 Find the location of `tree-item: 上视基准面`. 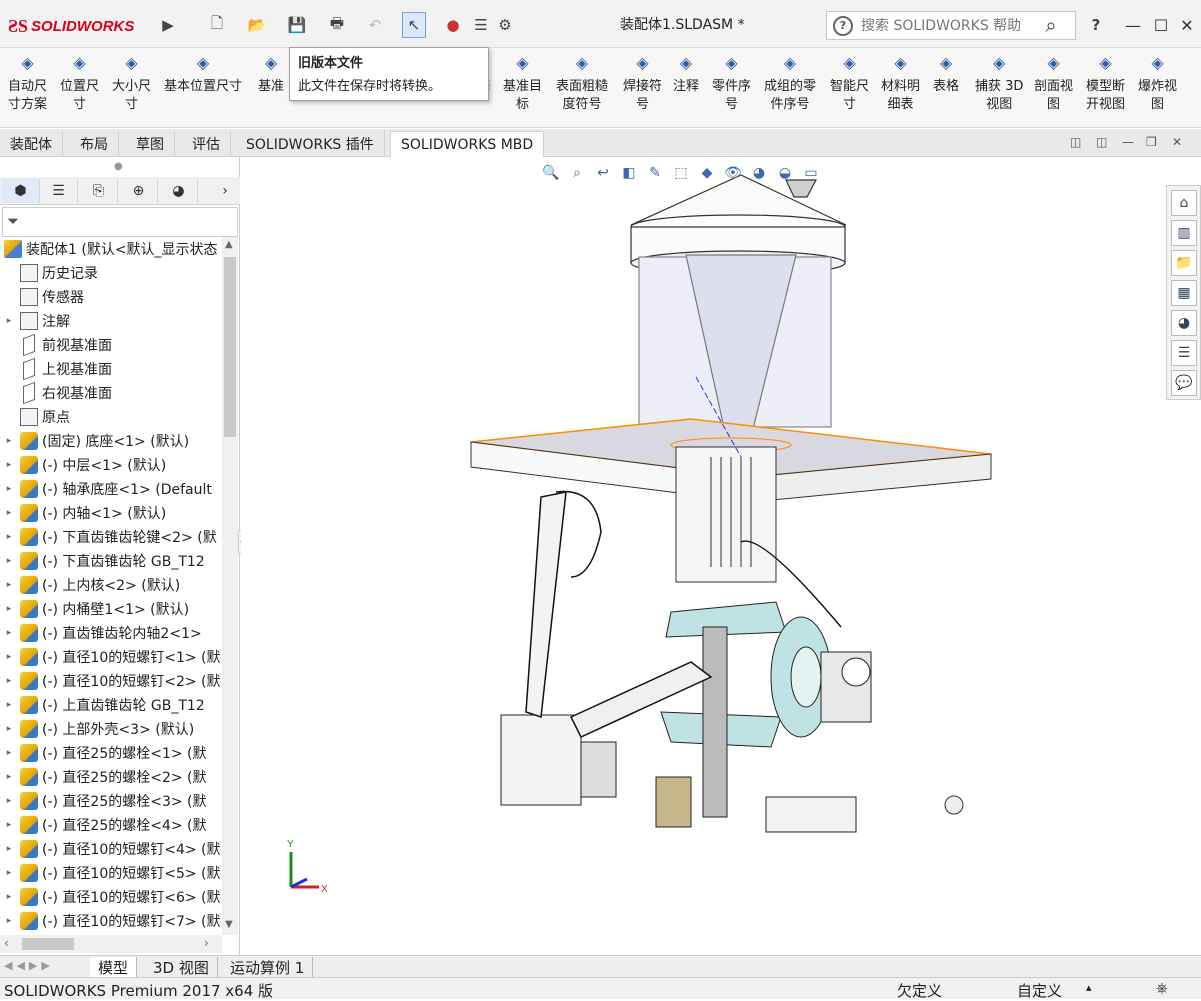

tree-item: 上视基准面 is located at coordinates (111, 369).